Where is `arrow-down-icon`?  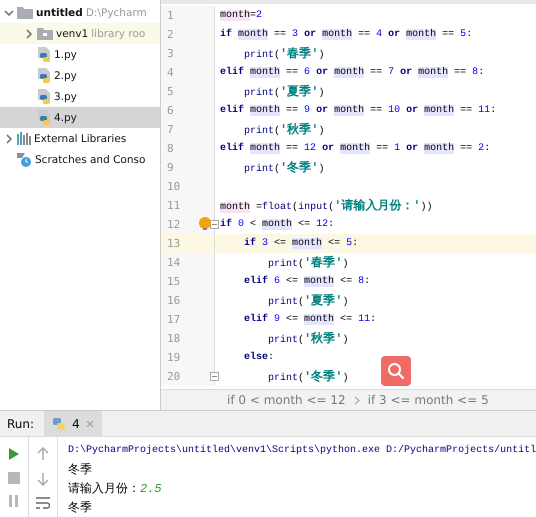
arrow-down-icon is located at coordinates (43, 479).